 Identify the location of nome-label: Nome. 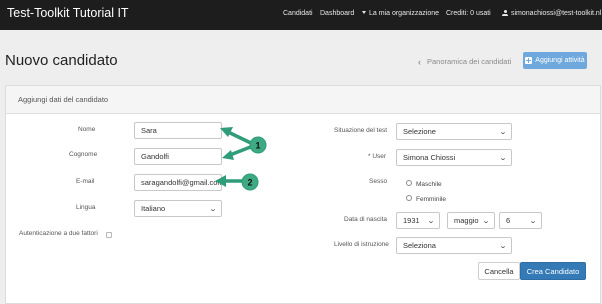
(87, 129).